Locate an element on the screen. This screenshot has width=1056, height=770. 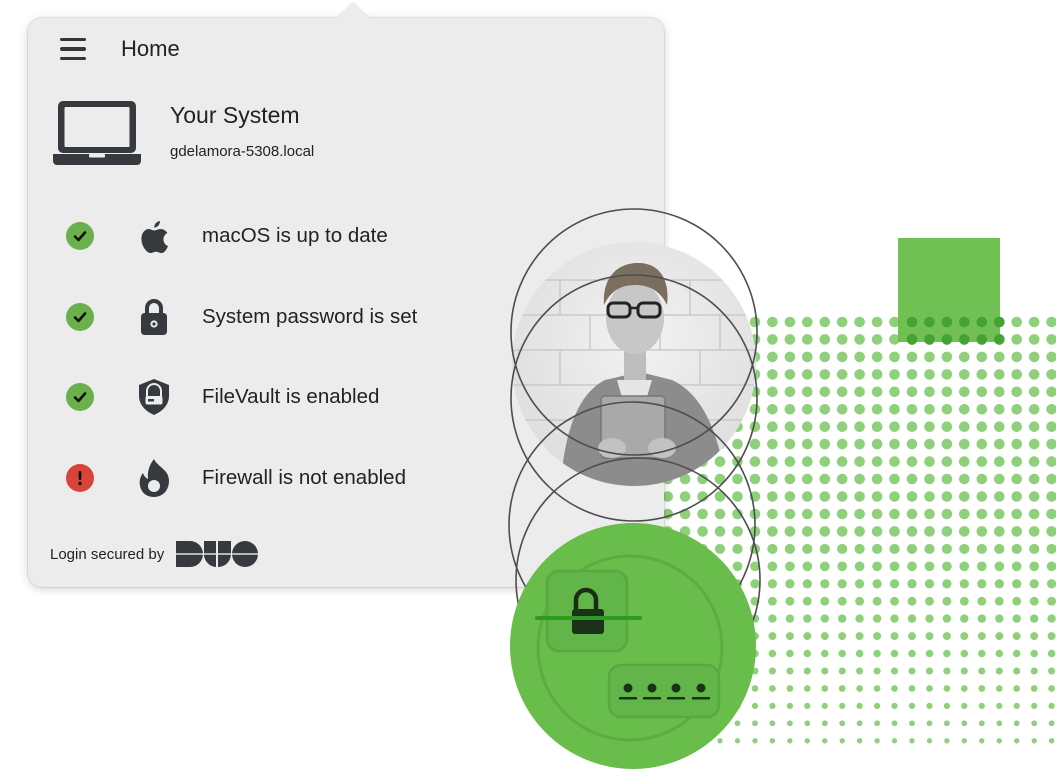
green-security-badge is located at coordinates (633, 646).